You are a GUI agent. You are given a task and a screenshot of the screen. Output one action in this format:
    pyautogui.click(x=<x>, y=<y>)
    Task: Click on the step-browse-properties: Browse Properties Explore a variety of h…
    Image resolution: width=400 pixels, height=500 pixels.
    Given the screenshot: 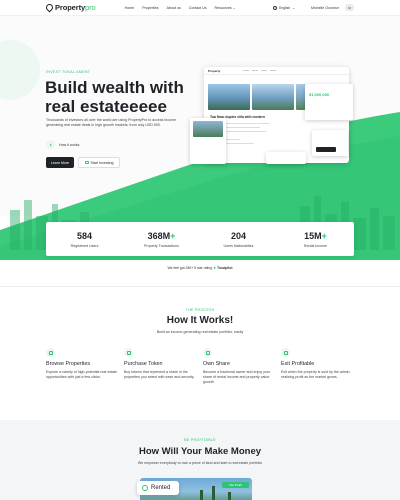 What is the action you would take?
    pyautogui.click(x=83, y=364)
    